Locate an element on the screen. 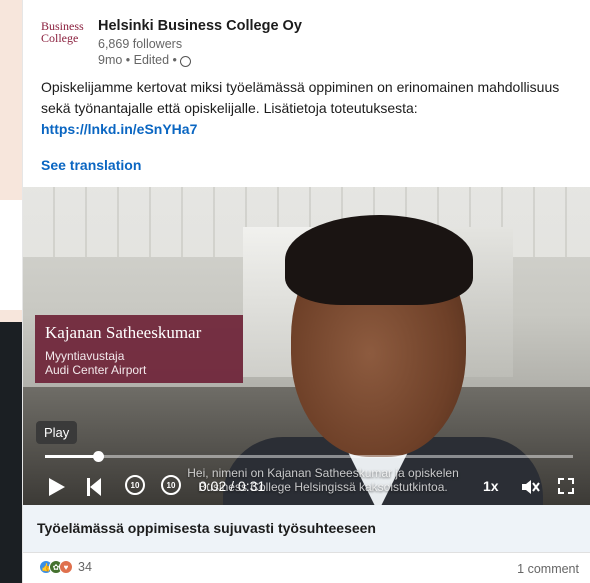 The image size is (590, 583). fullscreen-button is located at coordinates (566, 486).